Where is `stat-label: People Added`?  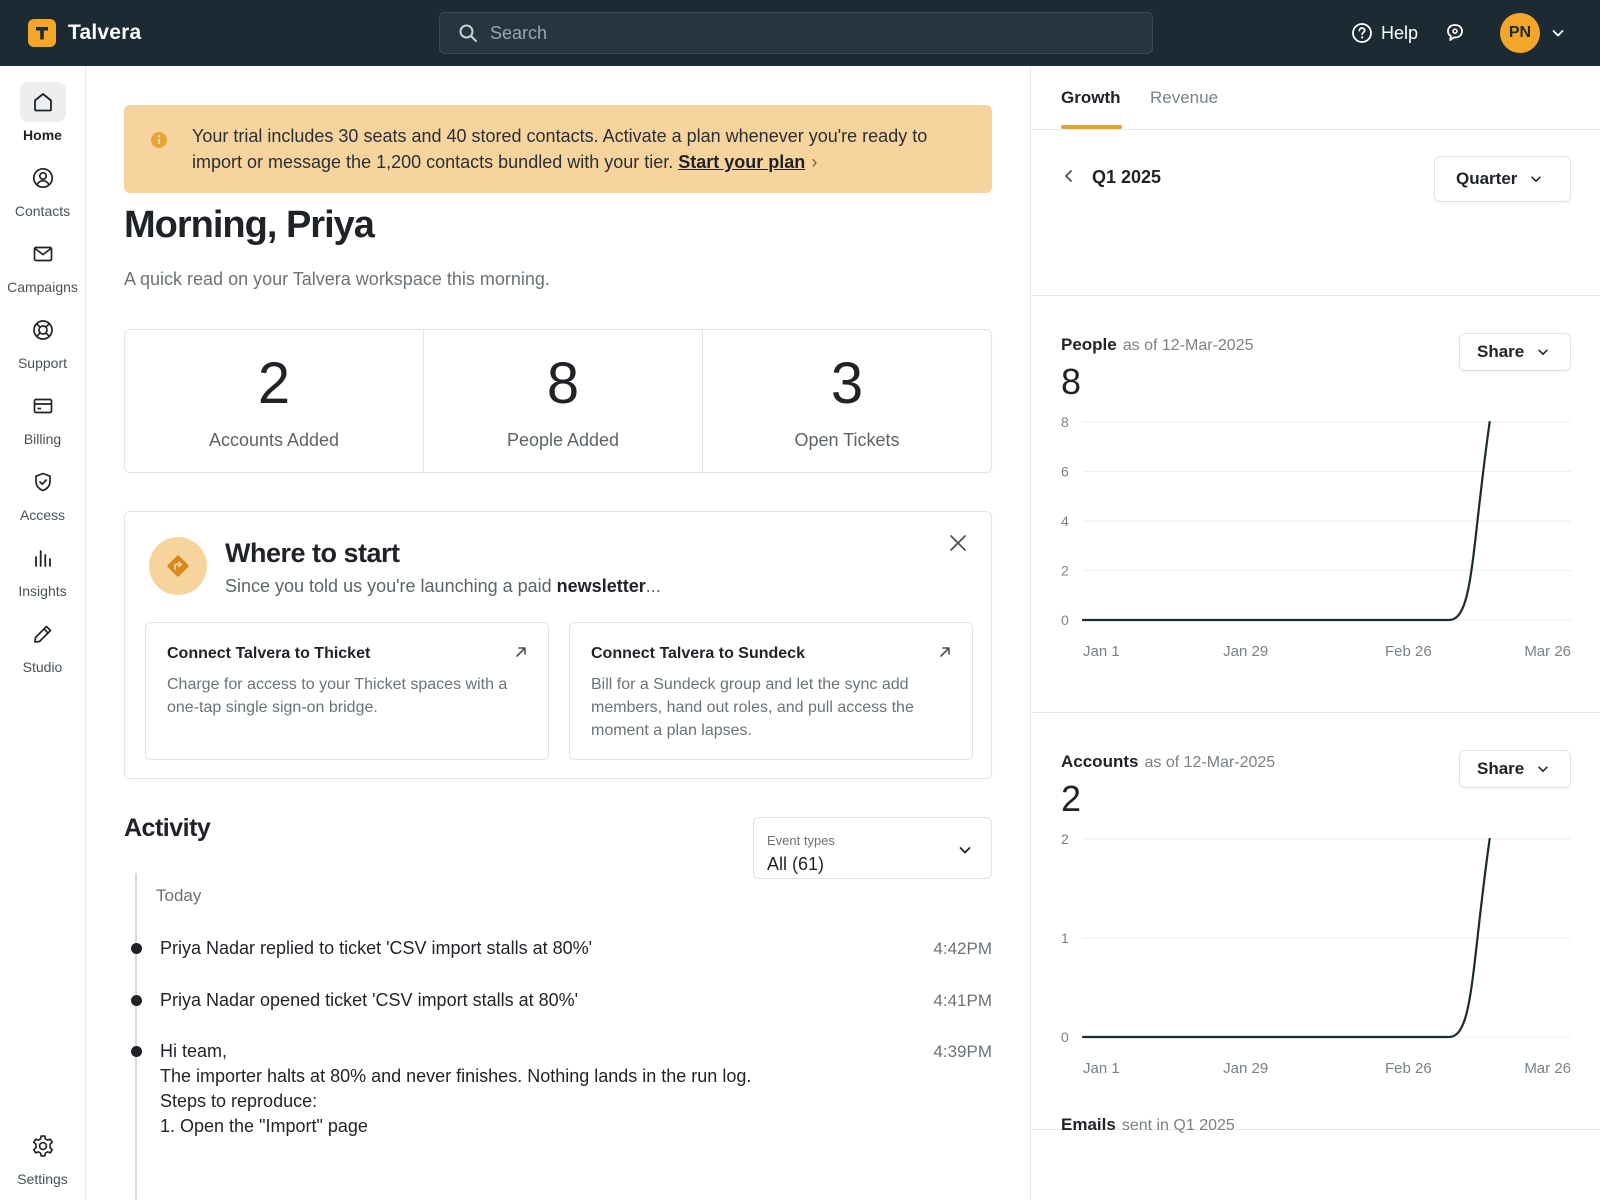 stat-label: People Added is located at coordinates (563, 440).